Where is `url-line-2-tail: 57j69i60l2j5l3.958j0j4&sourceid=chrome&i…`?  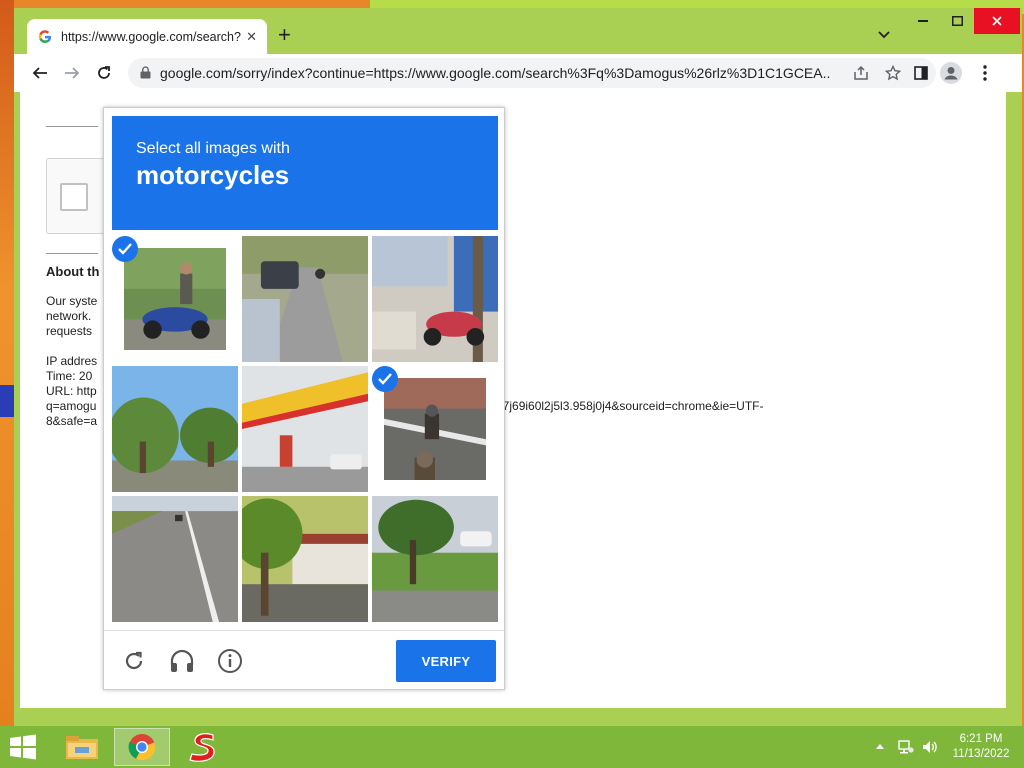 url-line-2-tail: 57j69i60l2j5l3.958j0j4&sourceid=chrome&i… is located at coordinates (630, 406).